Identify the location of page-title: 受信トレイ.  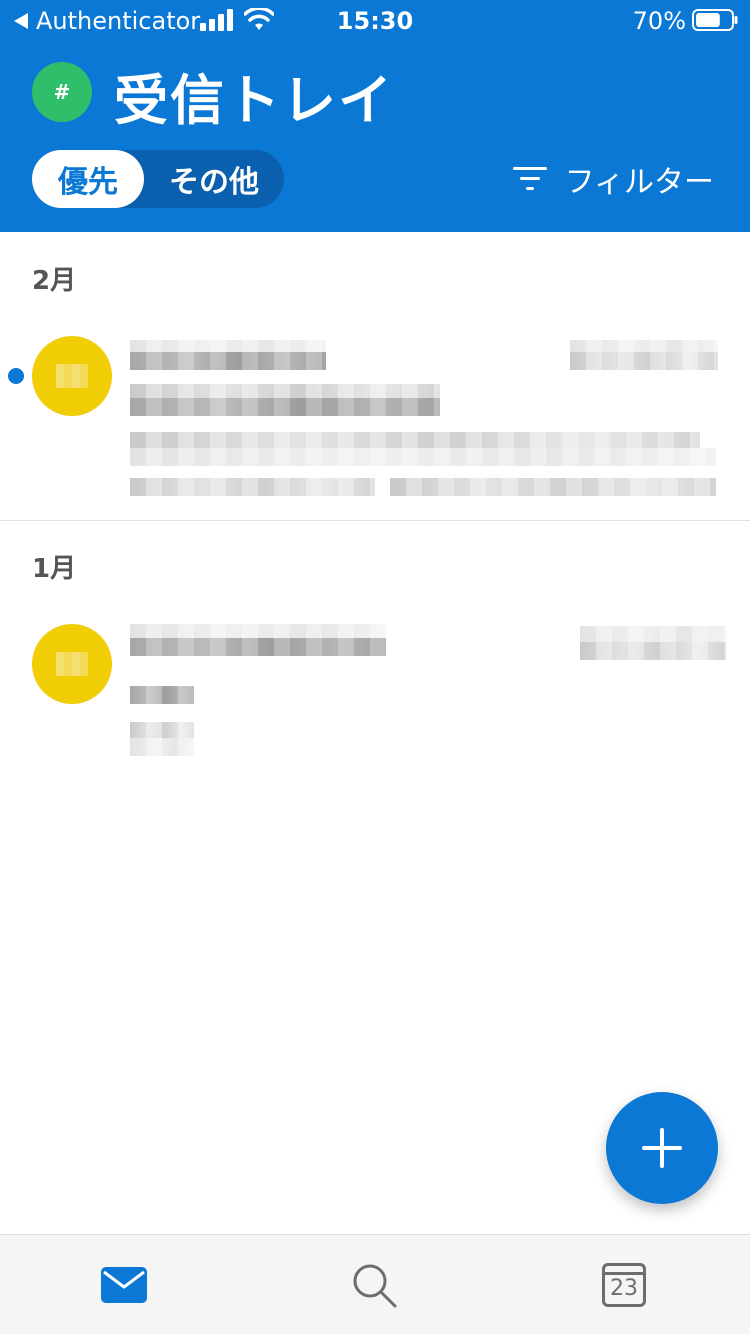
(254, 100).